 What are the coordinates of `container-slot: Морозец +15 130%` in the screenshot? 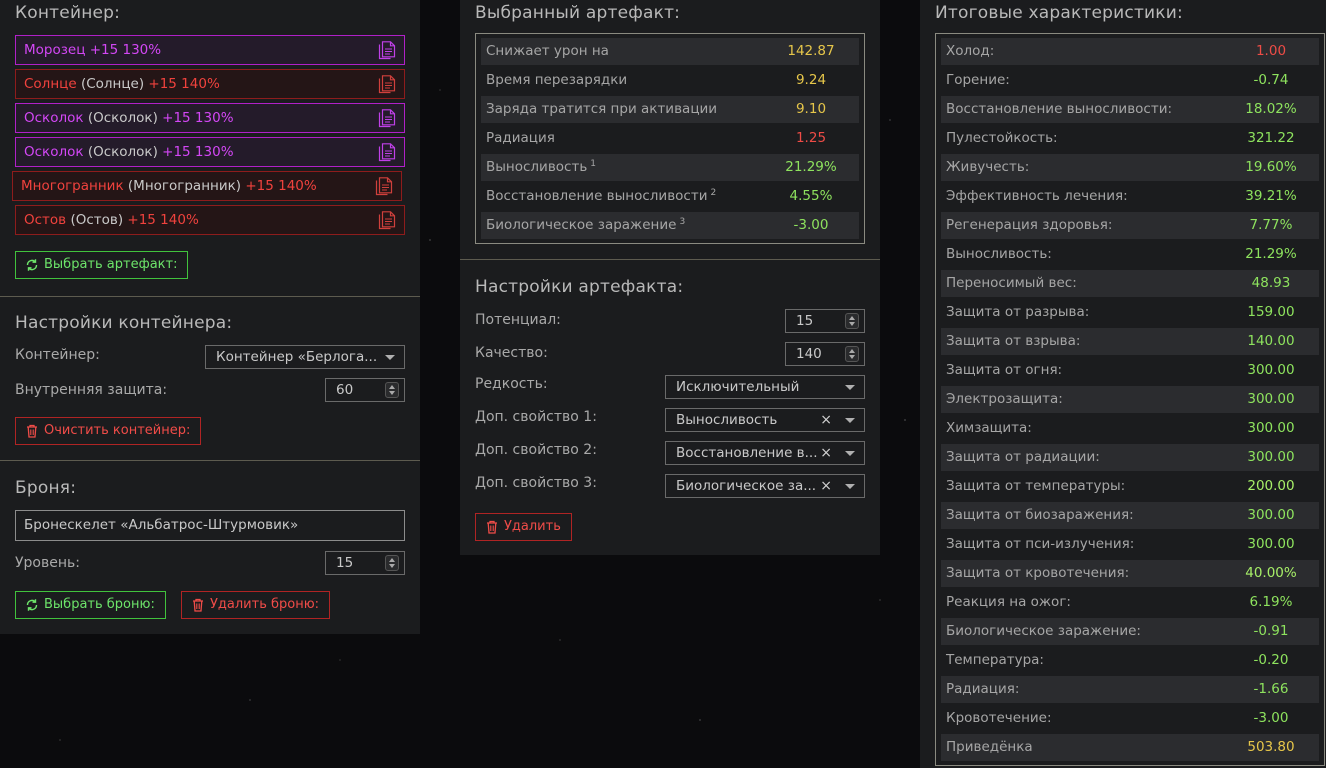 It's located at (210, 50).